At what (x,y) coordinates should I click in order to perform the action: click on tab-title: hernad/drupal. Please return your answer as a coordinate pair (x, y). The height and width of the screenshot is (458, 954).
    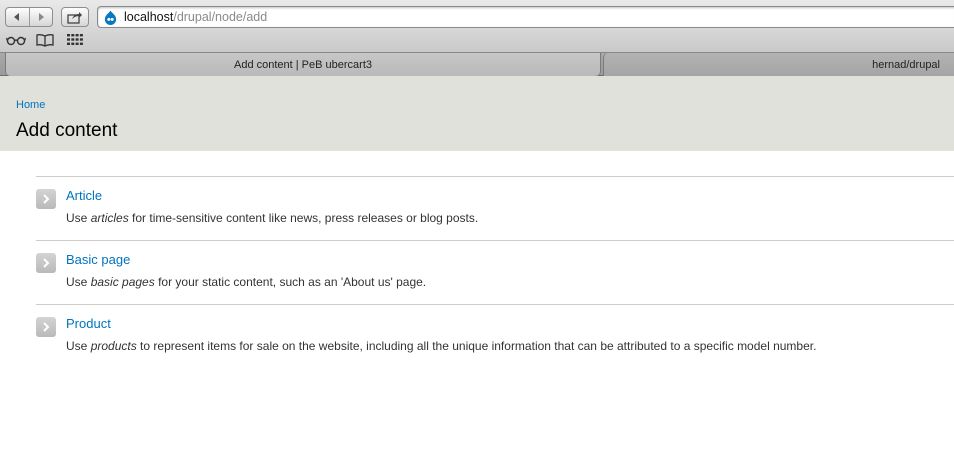
    Looking at the image, I should click on (906, 64).